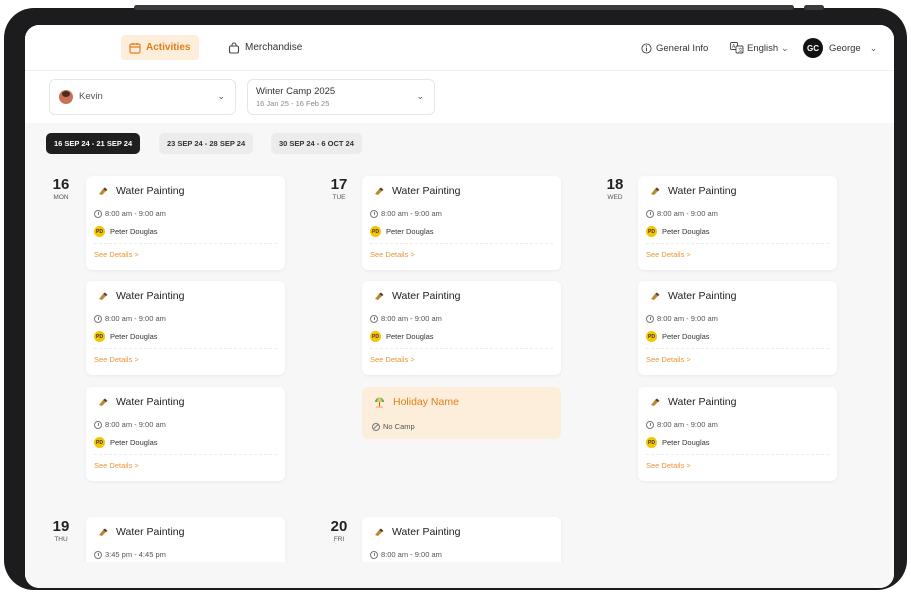 Image resolution: width=911 pixels, height=592 pixels. Describe the element at coordinates (93, 143) in the screenshot. I see `week-chip-1: 16 SEP 24 - 21 SEP 24` at that location.